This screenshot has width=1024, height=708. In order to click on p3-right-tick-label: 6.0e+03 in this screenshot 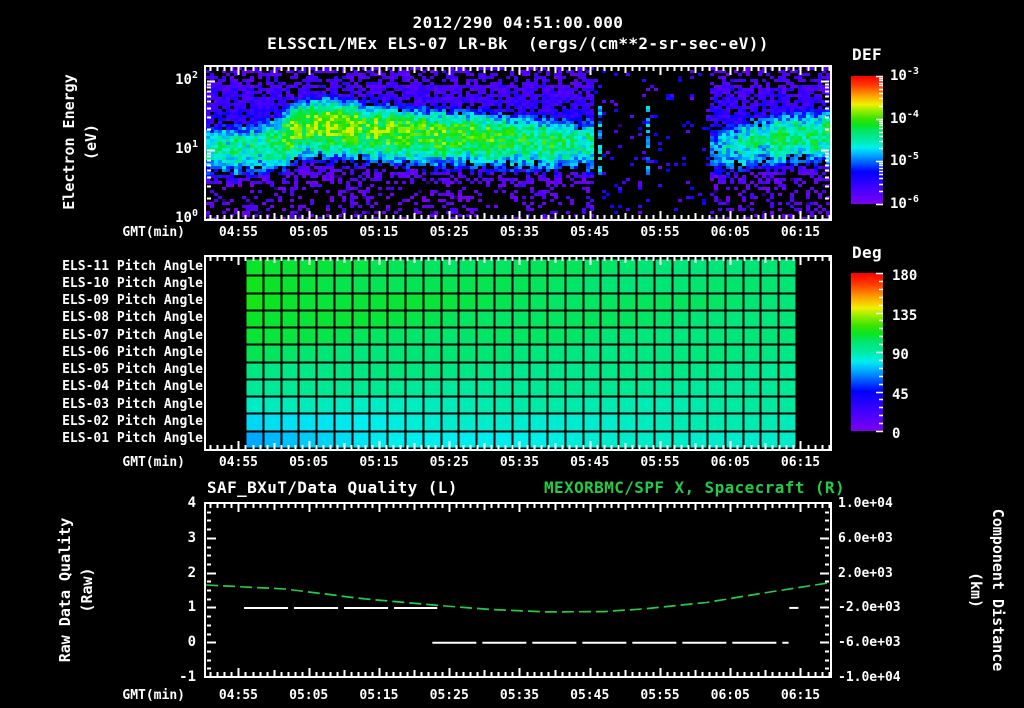, I will do `click(865, 538)`.